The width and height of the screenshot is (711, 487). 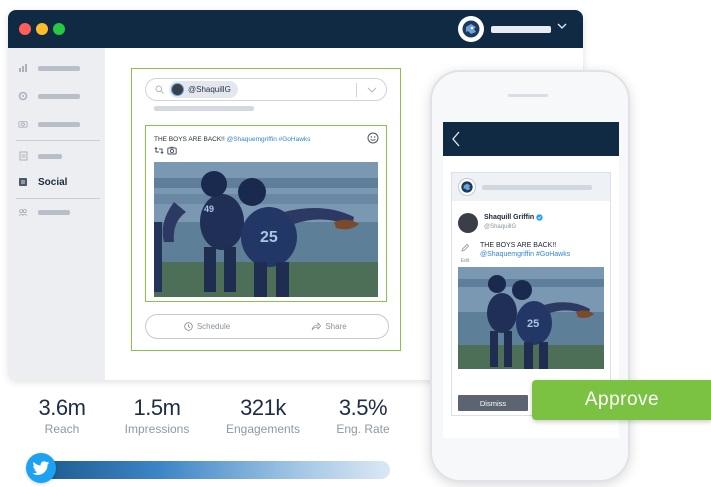 What do you see at coordinates (53, 182) in the screenshot?
I see `sidebar-item-label: Social` at bounding box center [53, 182].